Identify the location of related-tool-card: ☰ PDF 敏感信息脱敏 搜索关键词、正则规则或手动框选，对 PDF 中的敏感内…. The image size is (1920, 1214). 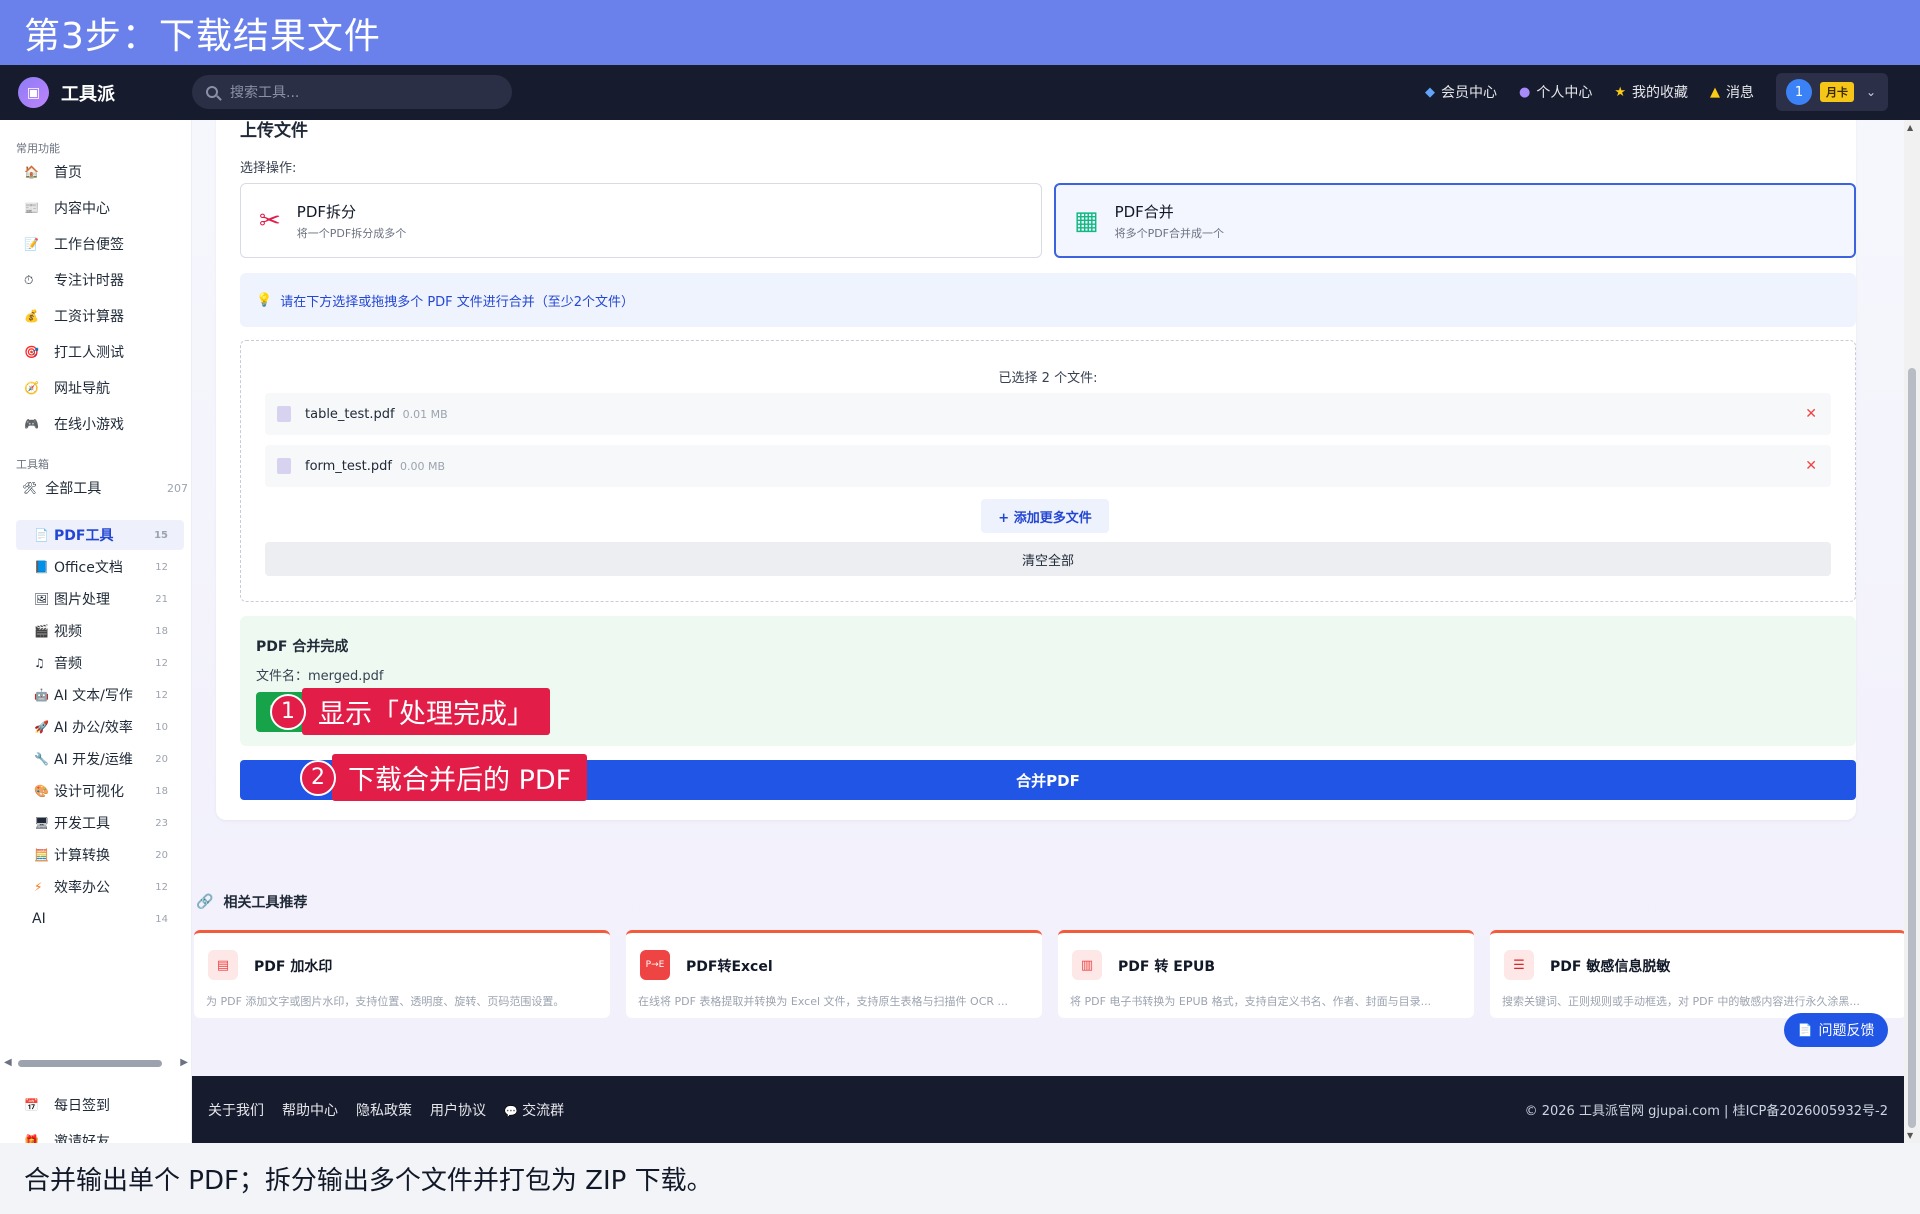
(1697, 974).